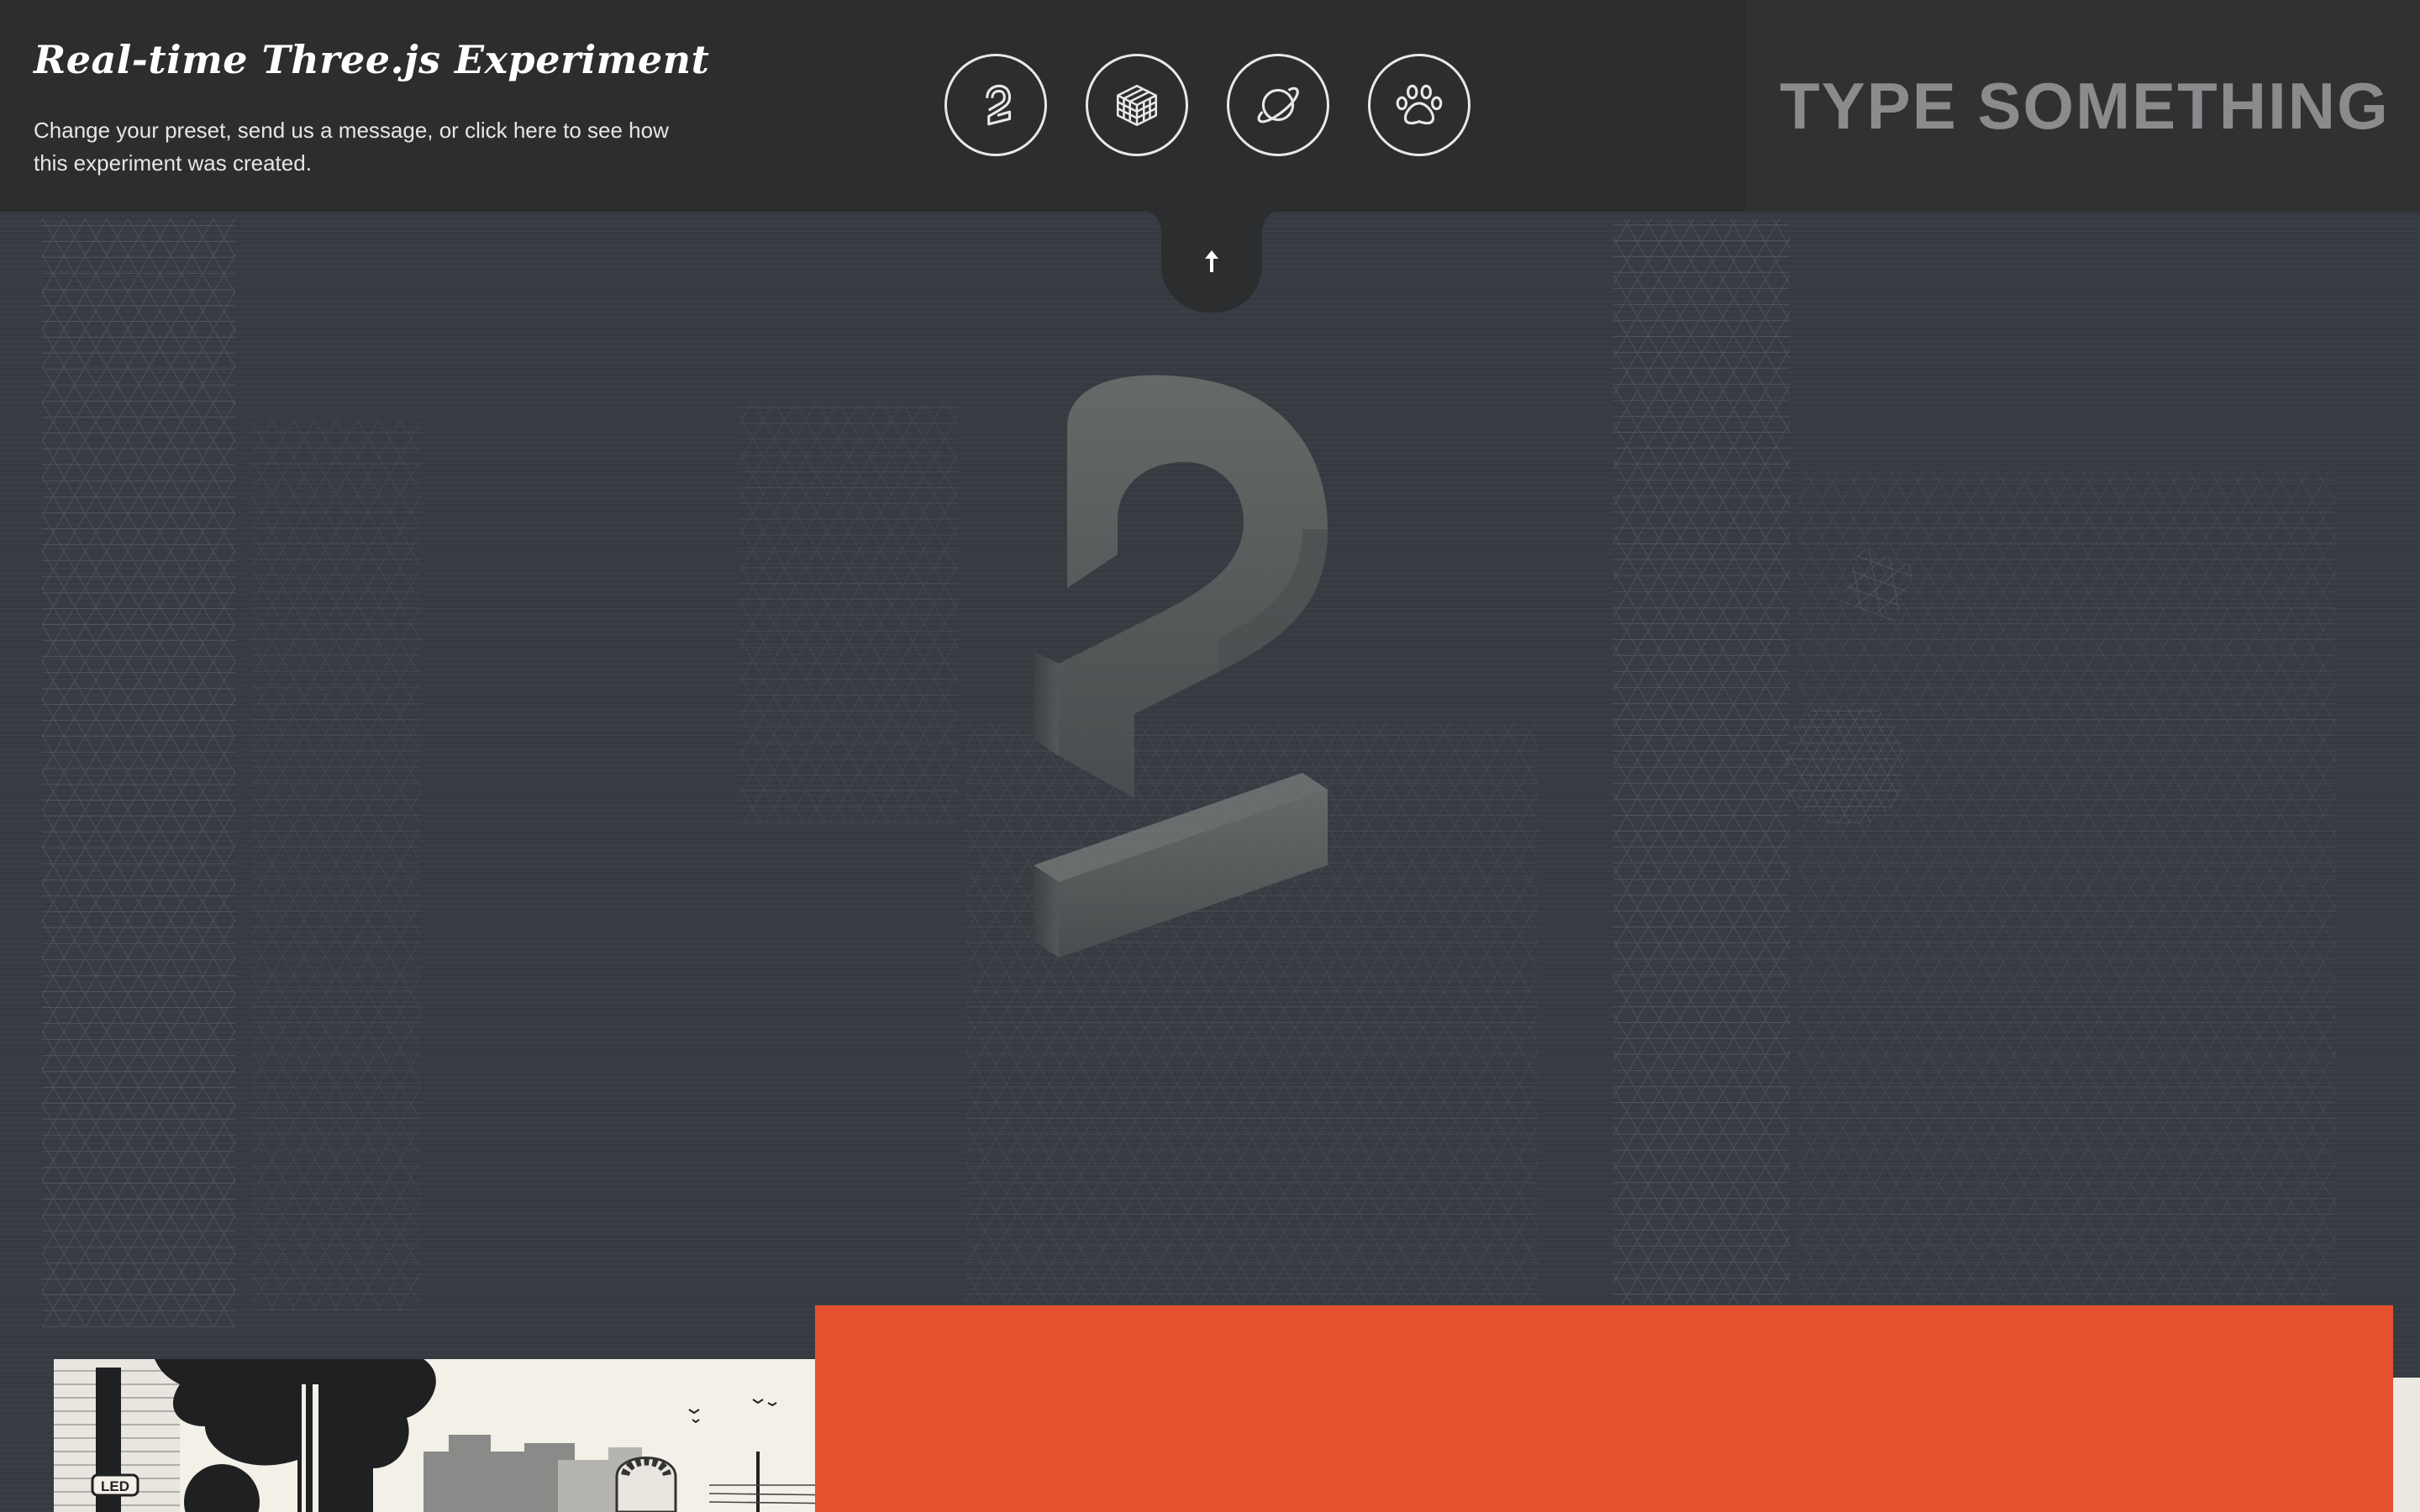  I want to click on preset-button-two, so click(995, 105).